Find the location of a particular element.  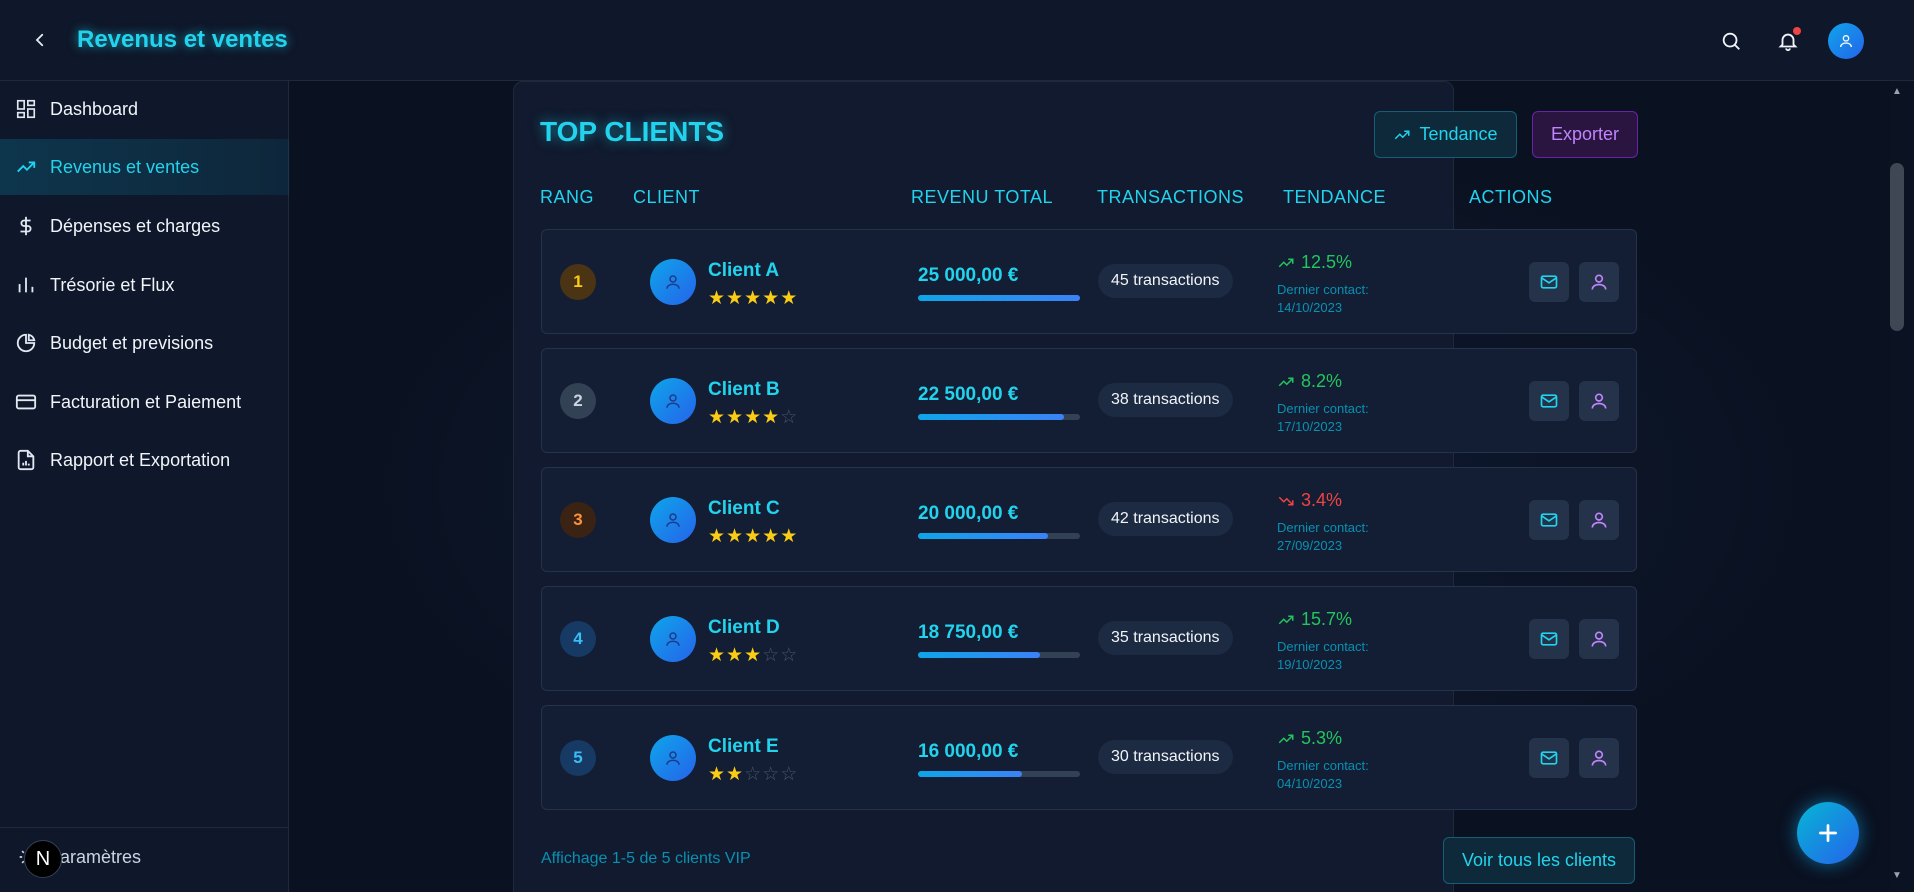

column-header-transactions: TRANSACTIONS is located at coordinates (1171, 197).